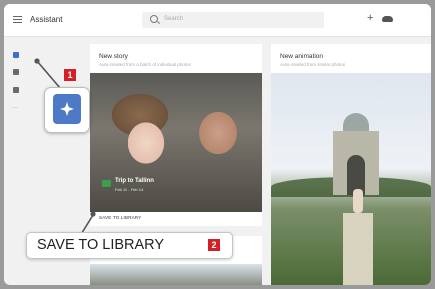 The image size is (435, 289). What do you see at coordinates (387, 19) in the screenshot?
I see `cloud-icon` at bounding box center [387, 19].